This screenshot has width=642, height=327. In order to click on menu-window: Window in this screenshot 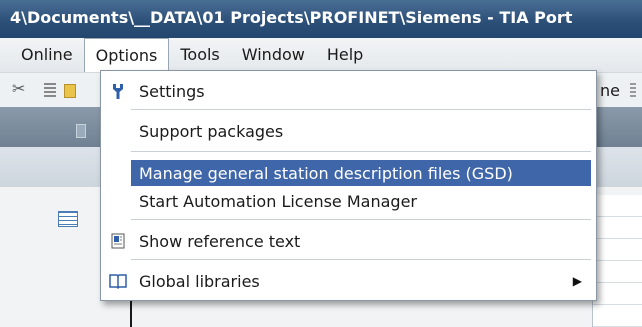, I will do `click(273, 55)`.